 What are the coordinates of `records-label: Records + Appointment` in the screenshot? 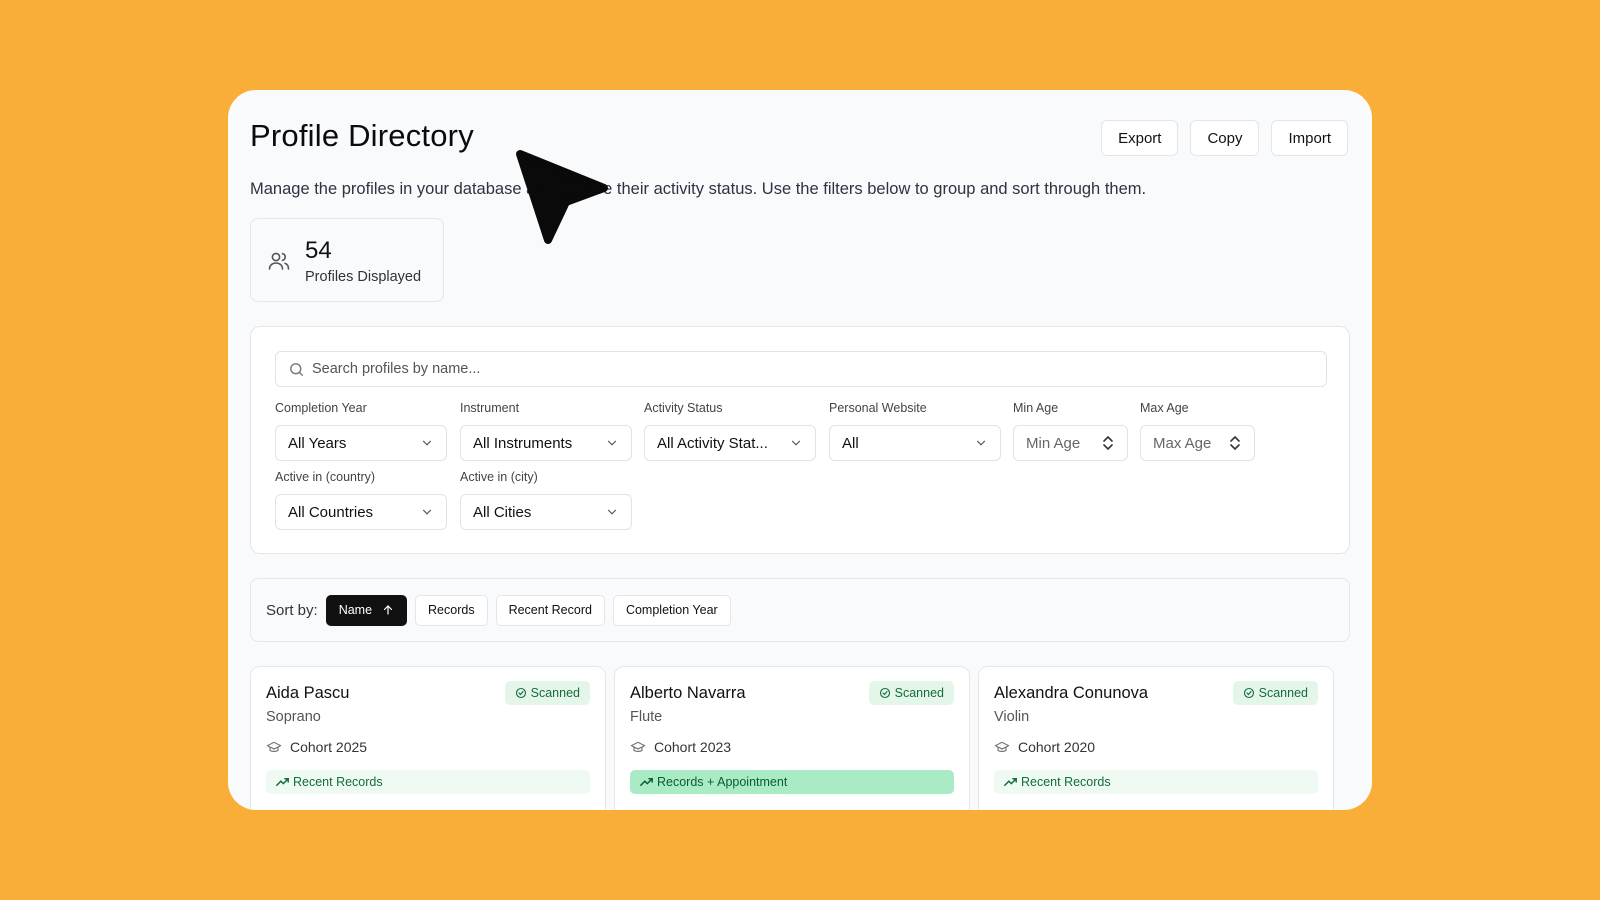 It's located at (722, 782).